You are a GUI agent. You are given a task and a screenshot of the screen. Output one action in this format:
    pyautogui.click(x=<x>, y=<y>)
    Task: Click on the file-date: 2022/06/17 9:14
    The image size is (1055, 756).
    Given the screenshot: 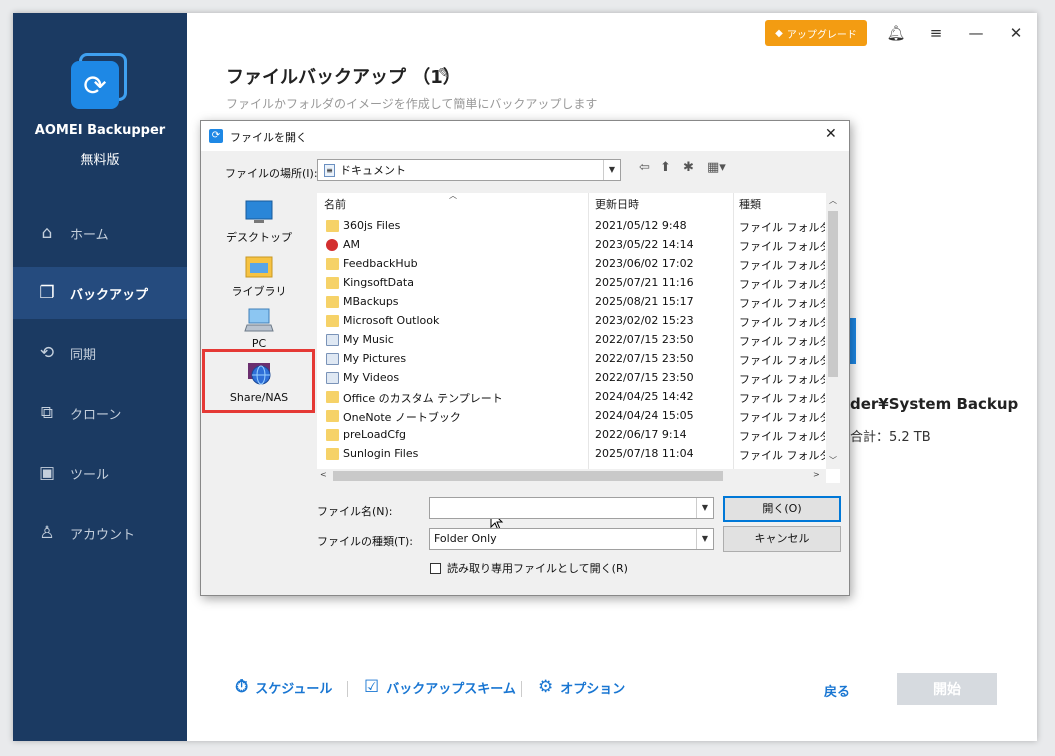 What is the action you would take?
    pyautogui.click(x=641, y=434)
    